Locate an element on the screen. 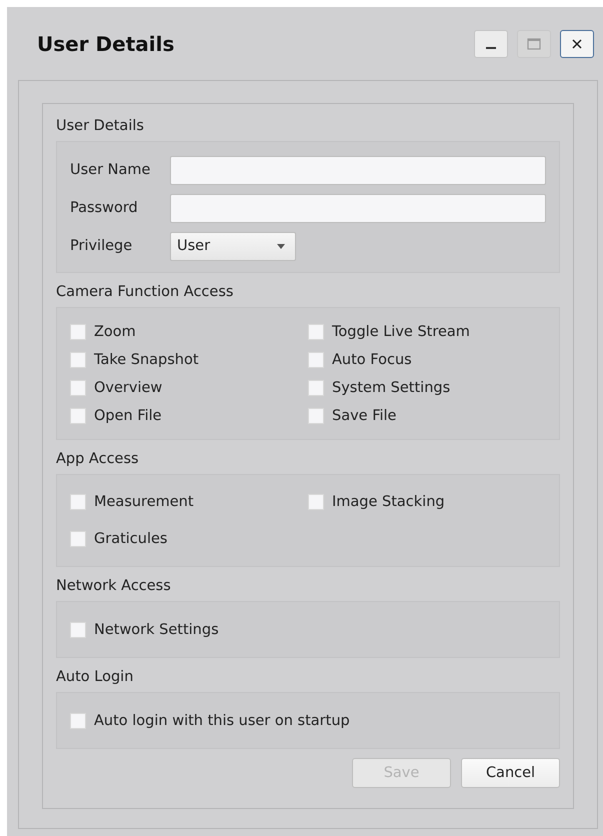 The width and height of the screenshot is (603, 836). checkbox-option: Overview is located at coordinates (189, 388).